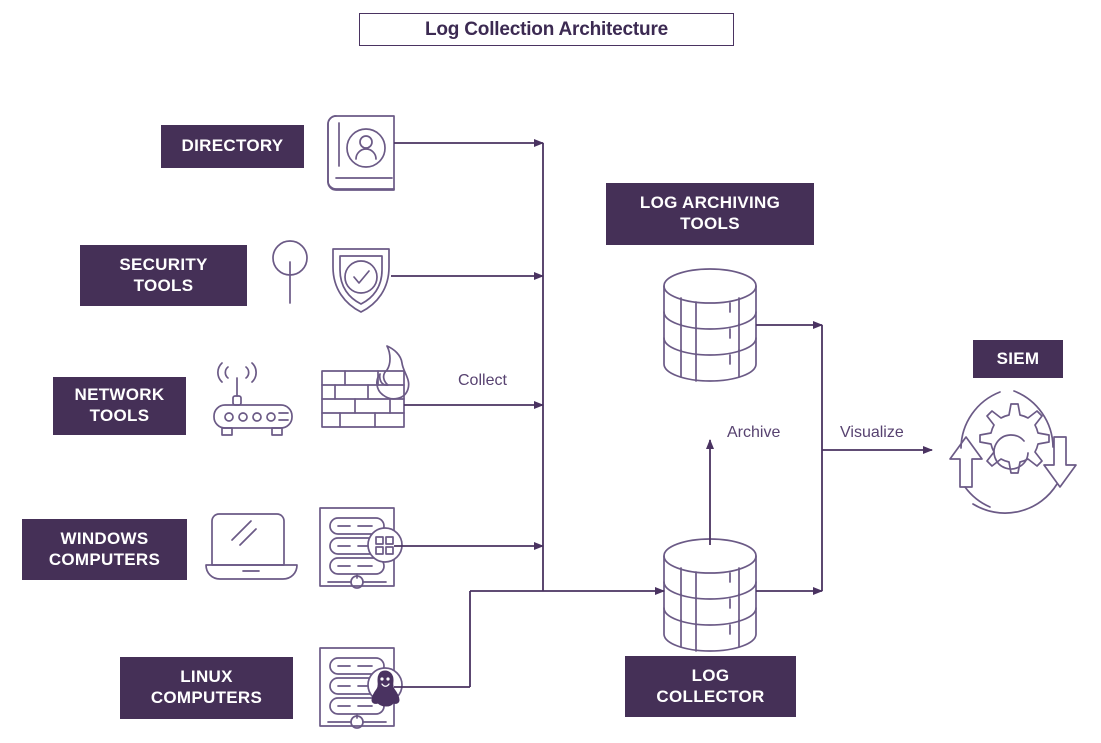 This screenshot has height=743, width=1101. Describe the element at coordinates (163, 285) in the screenshot. I see `source-label-security-tools-line-2: TOOLS` at that location.